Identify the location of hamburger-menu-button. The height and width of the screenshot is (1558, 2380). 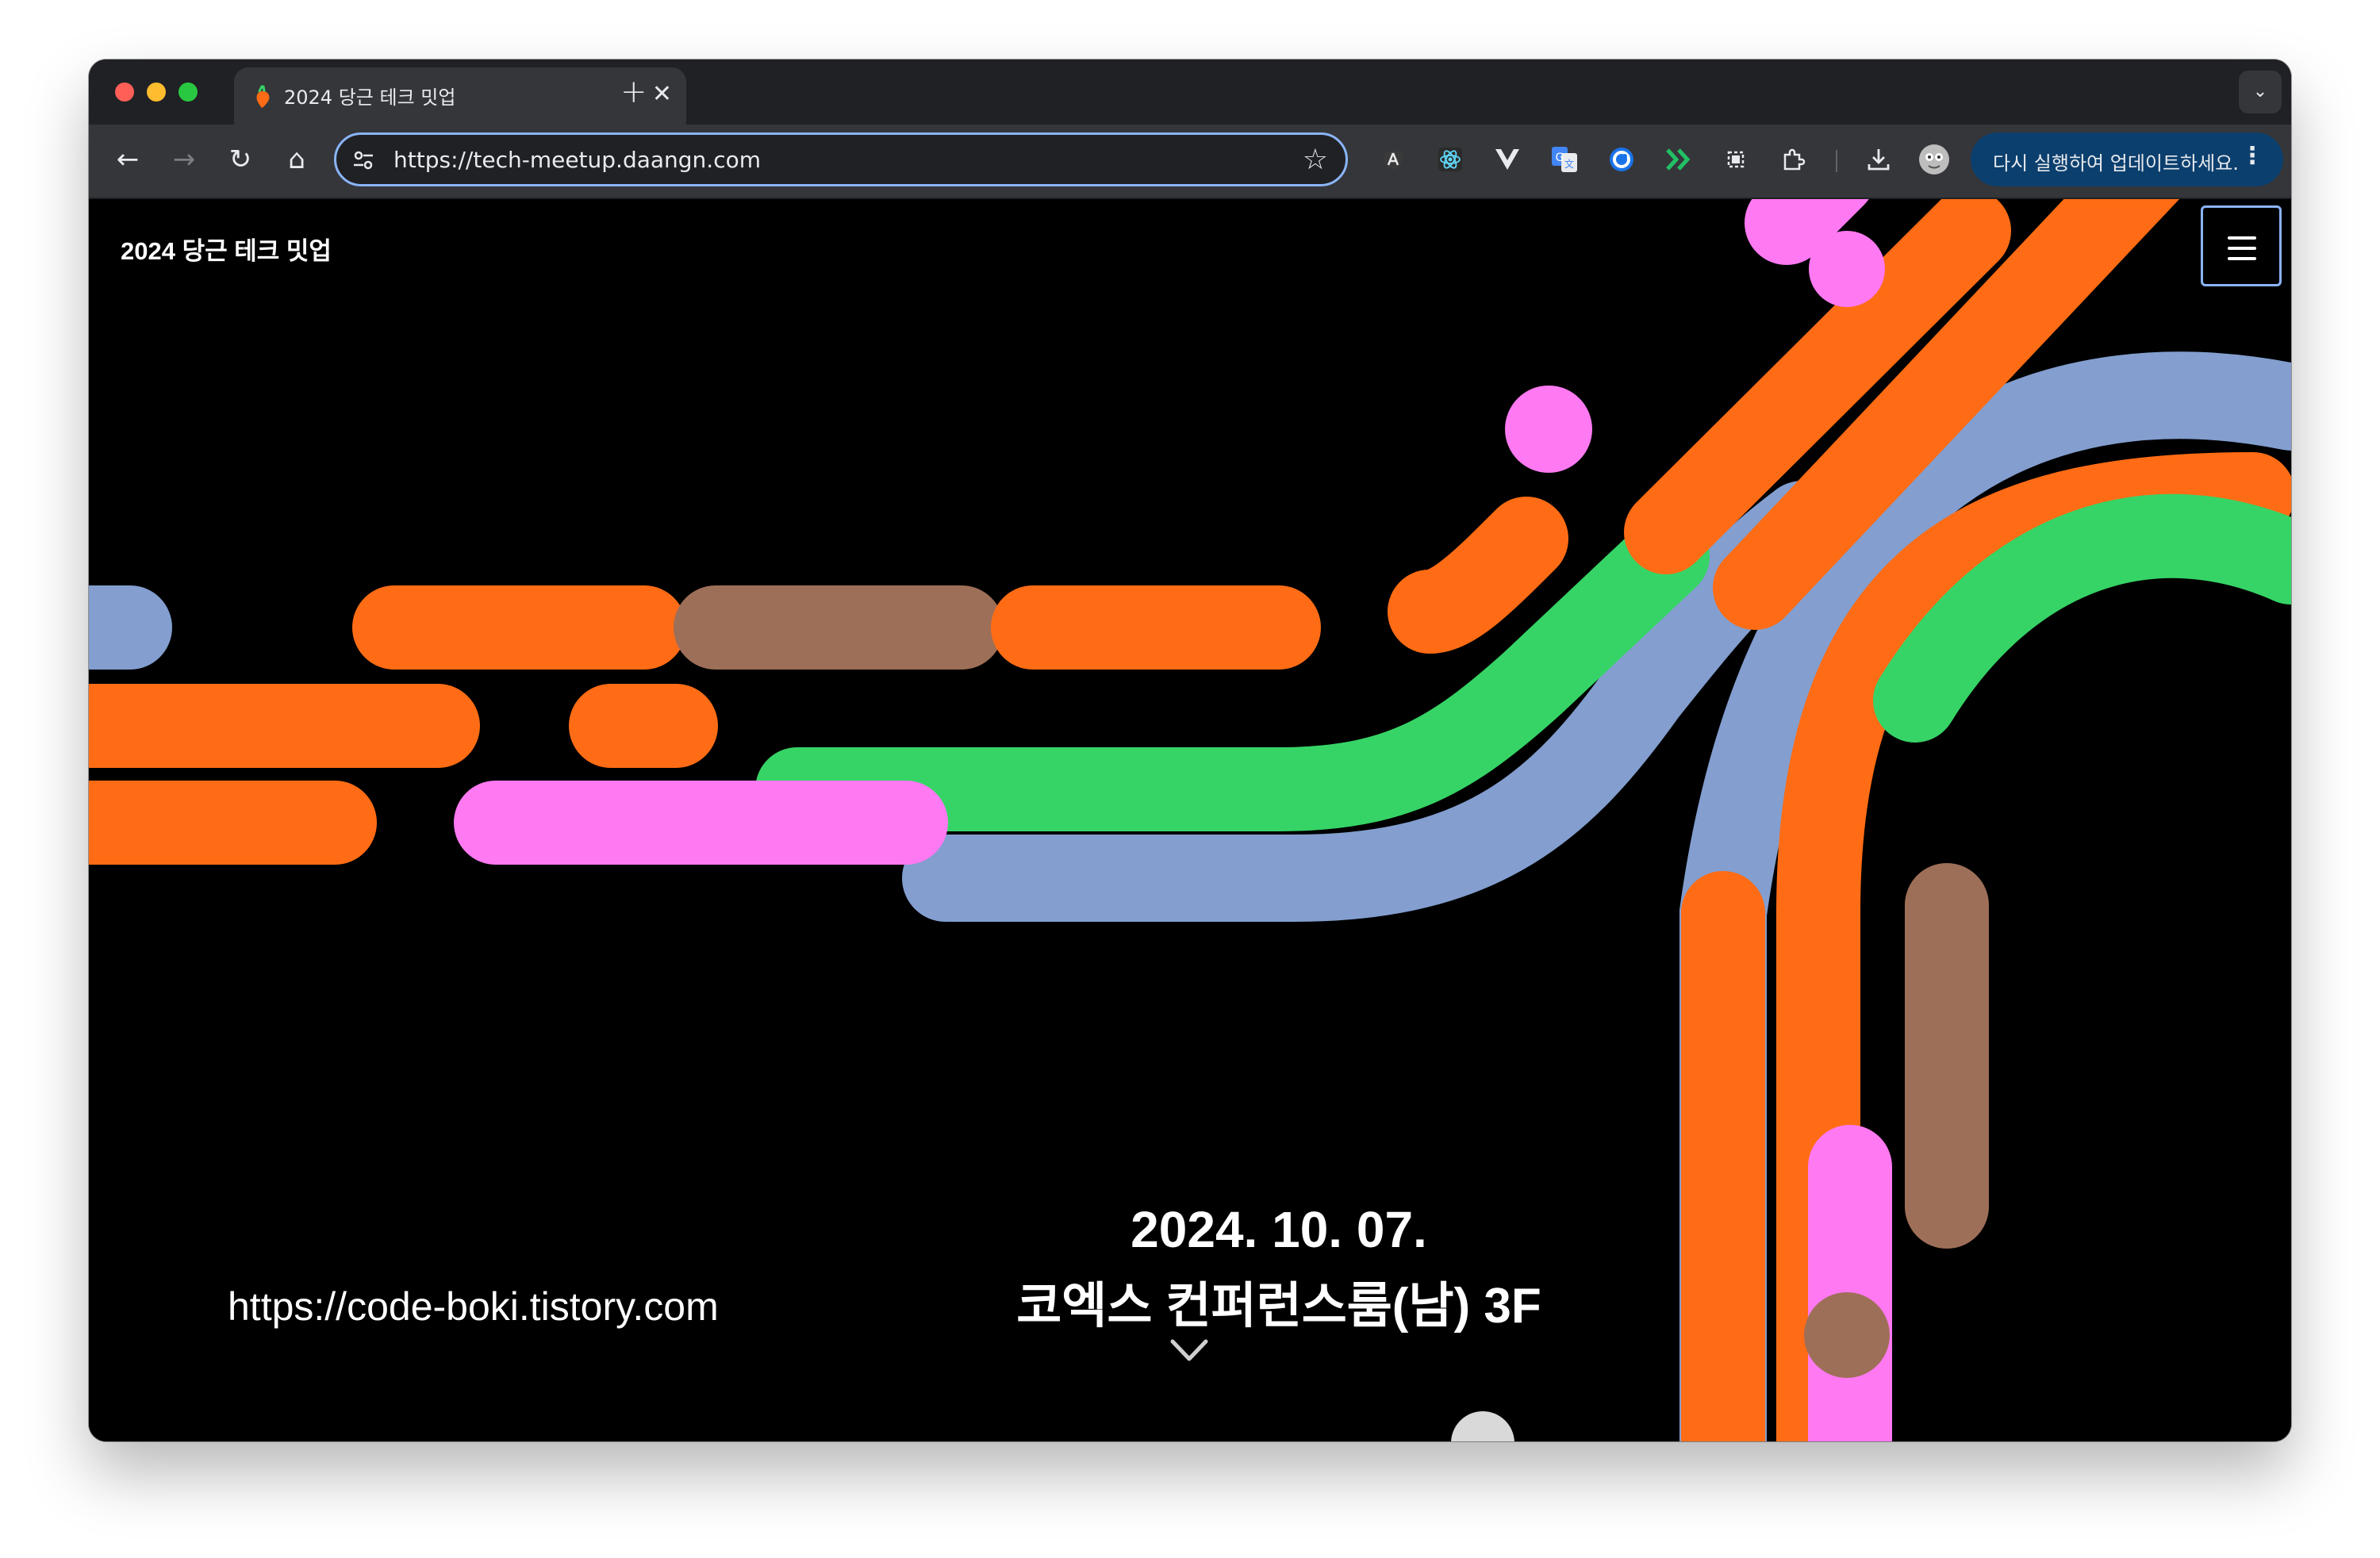
(2241, 245).